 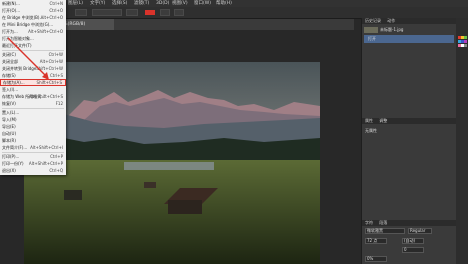 I want to click on red-arrow-icon, so click(x=28, y=58).